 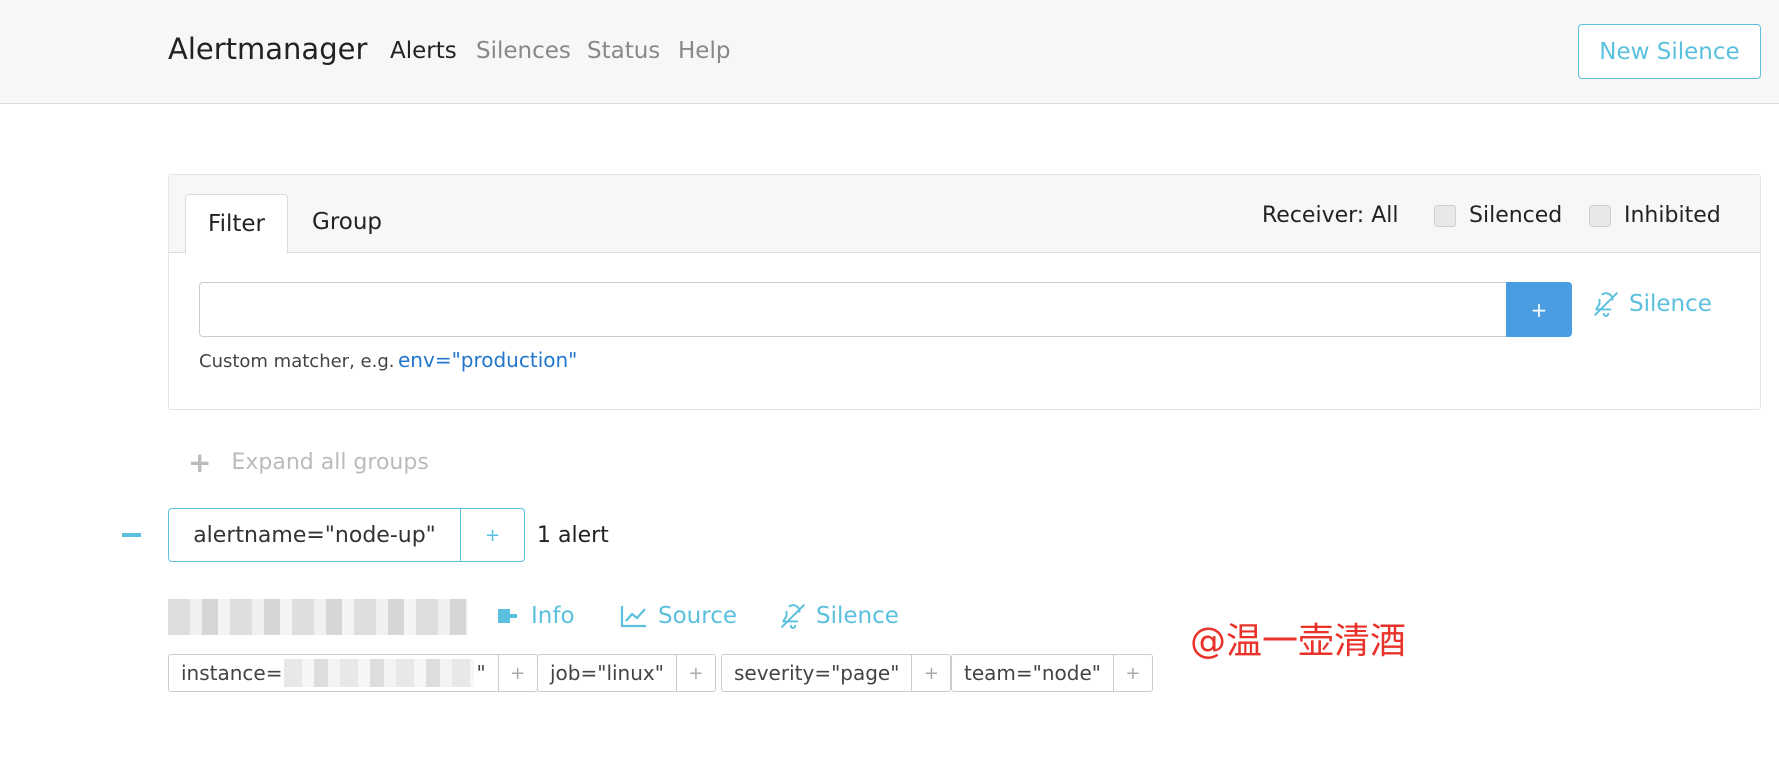 I want to click on nav-help: Help, so click(x=704, y=51).